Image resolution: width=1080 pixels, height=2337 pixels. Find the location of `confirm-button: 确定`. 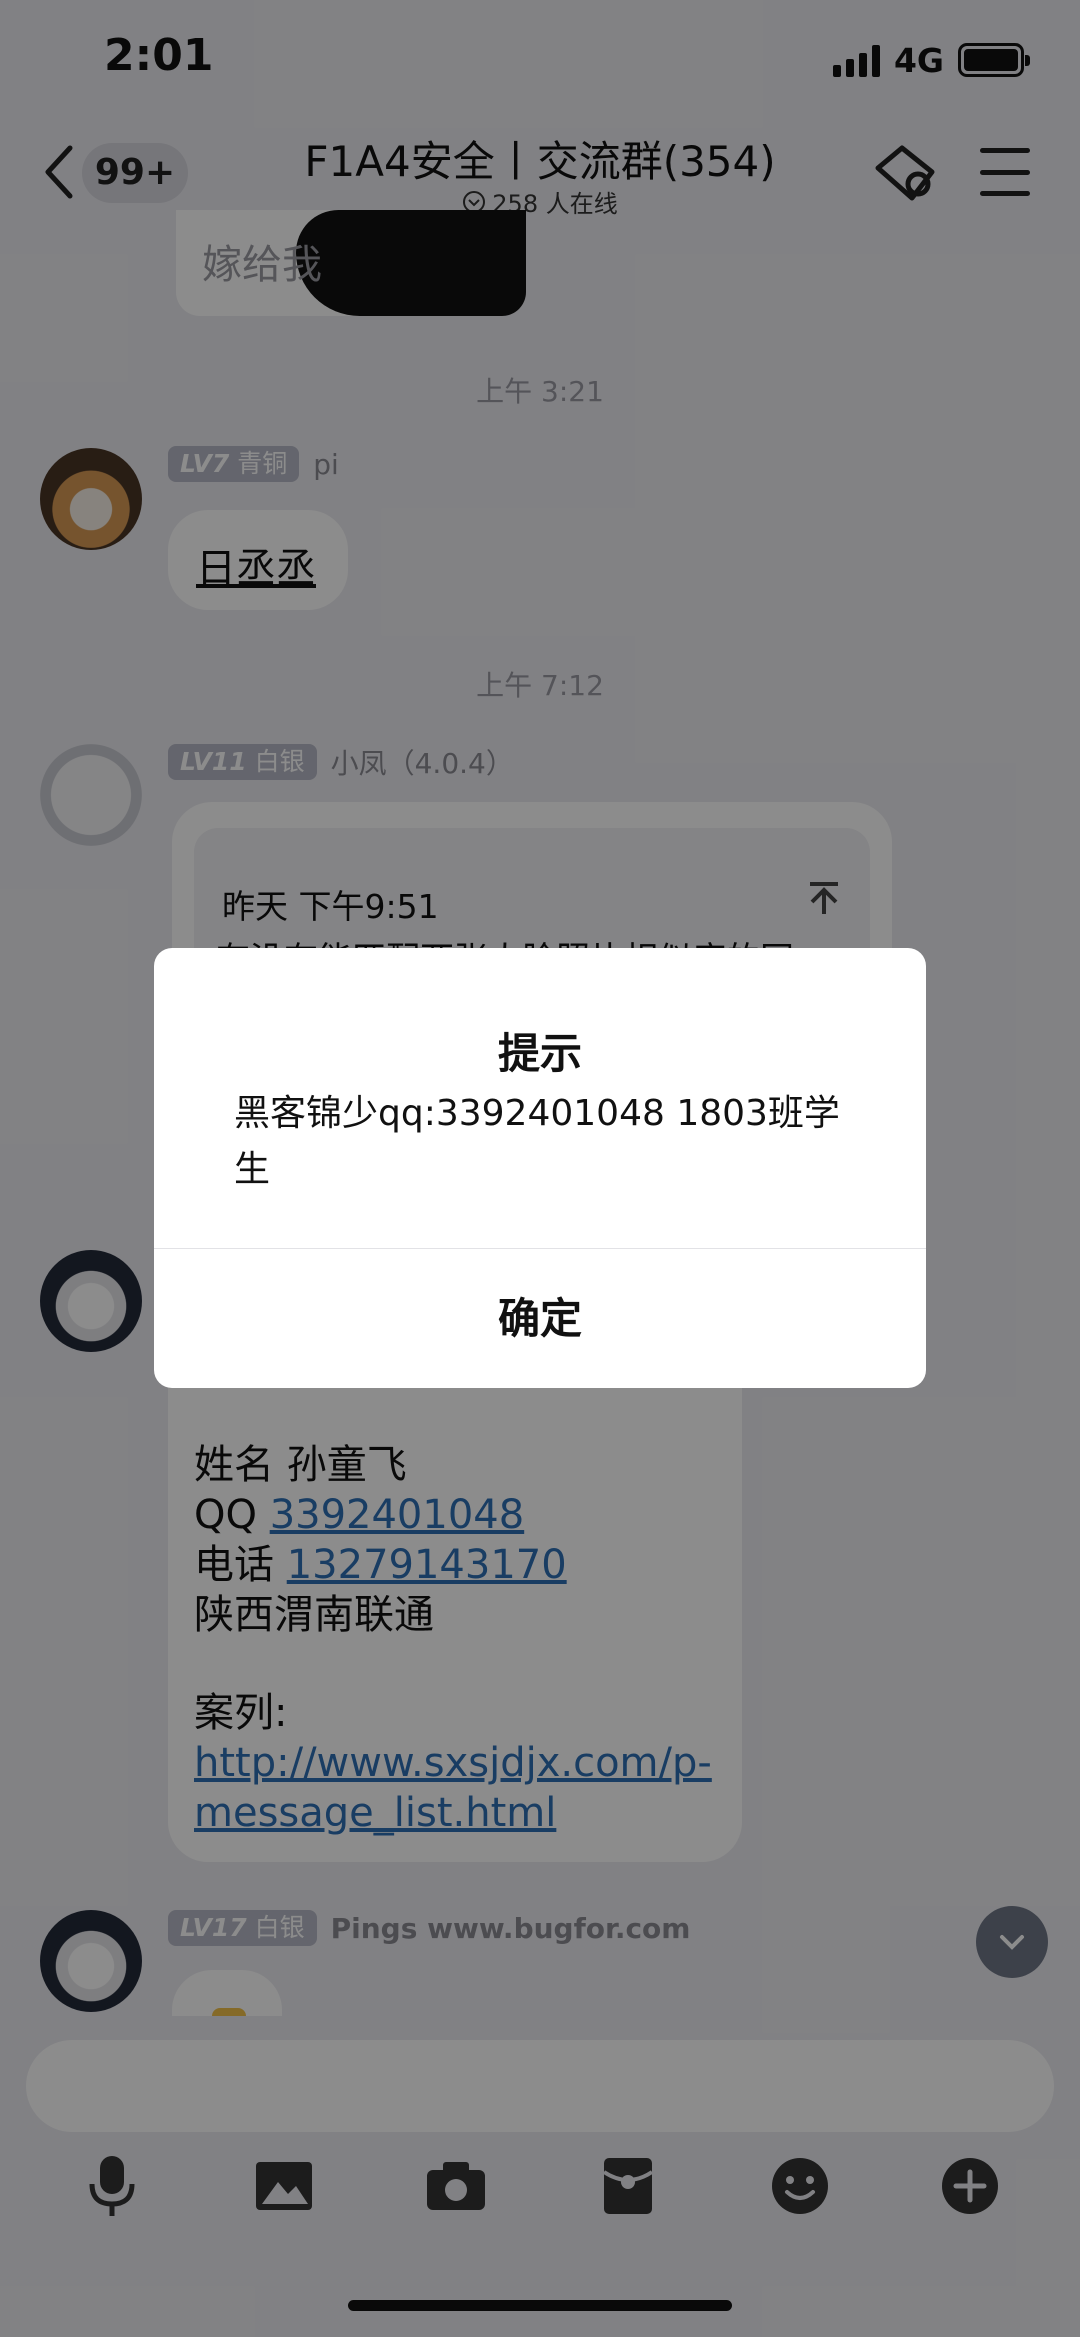

confirm-button: 确定 is located at coordinates (540, 1318).